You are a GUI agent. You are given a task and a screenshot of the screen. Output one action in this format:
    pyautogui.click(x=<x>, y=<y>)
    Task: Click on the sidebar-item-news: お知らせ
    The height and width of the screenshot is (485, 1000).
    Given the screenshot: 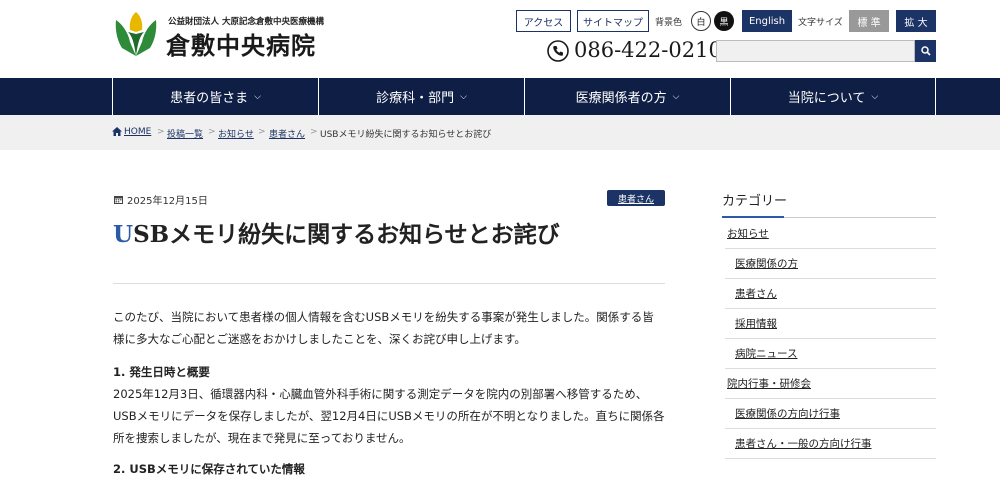 What is the action you would take?
    pyautogui.click(x=830, y=234)
    